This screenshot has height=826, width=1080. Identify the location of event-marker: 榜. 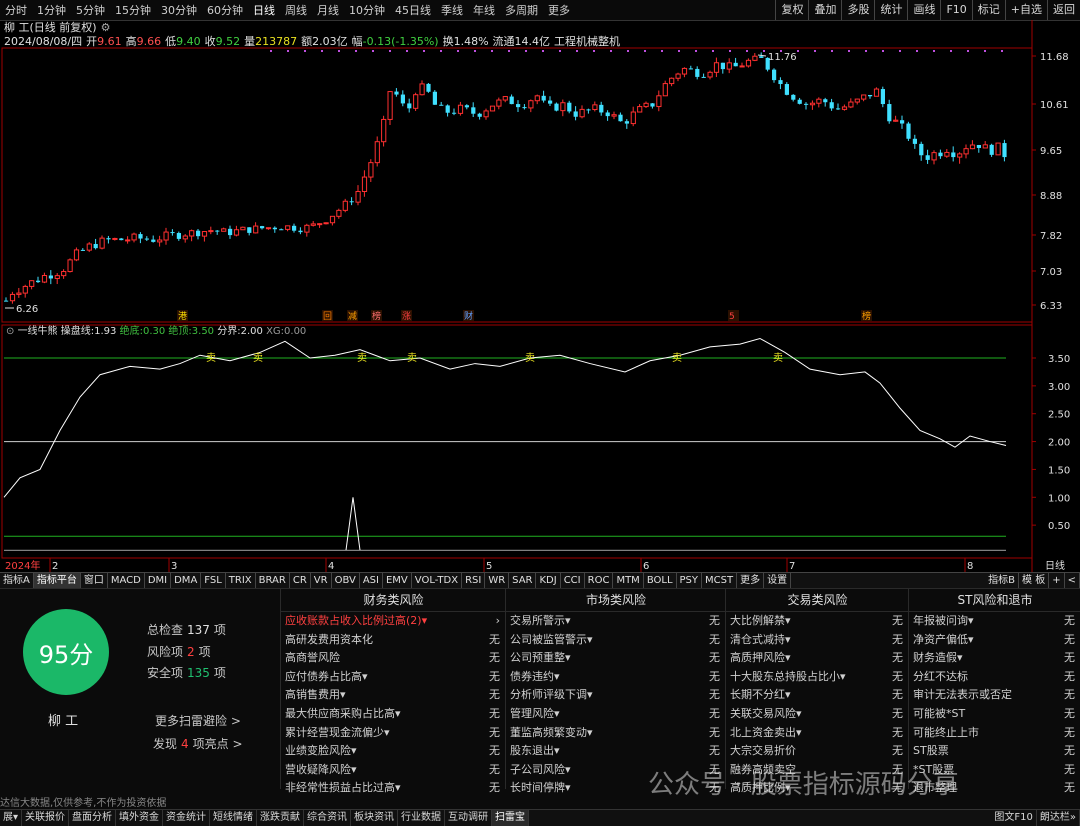
(866, 316).